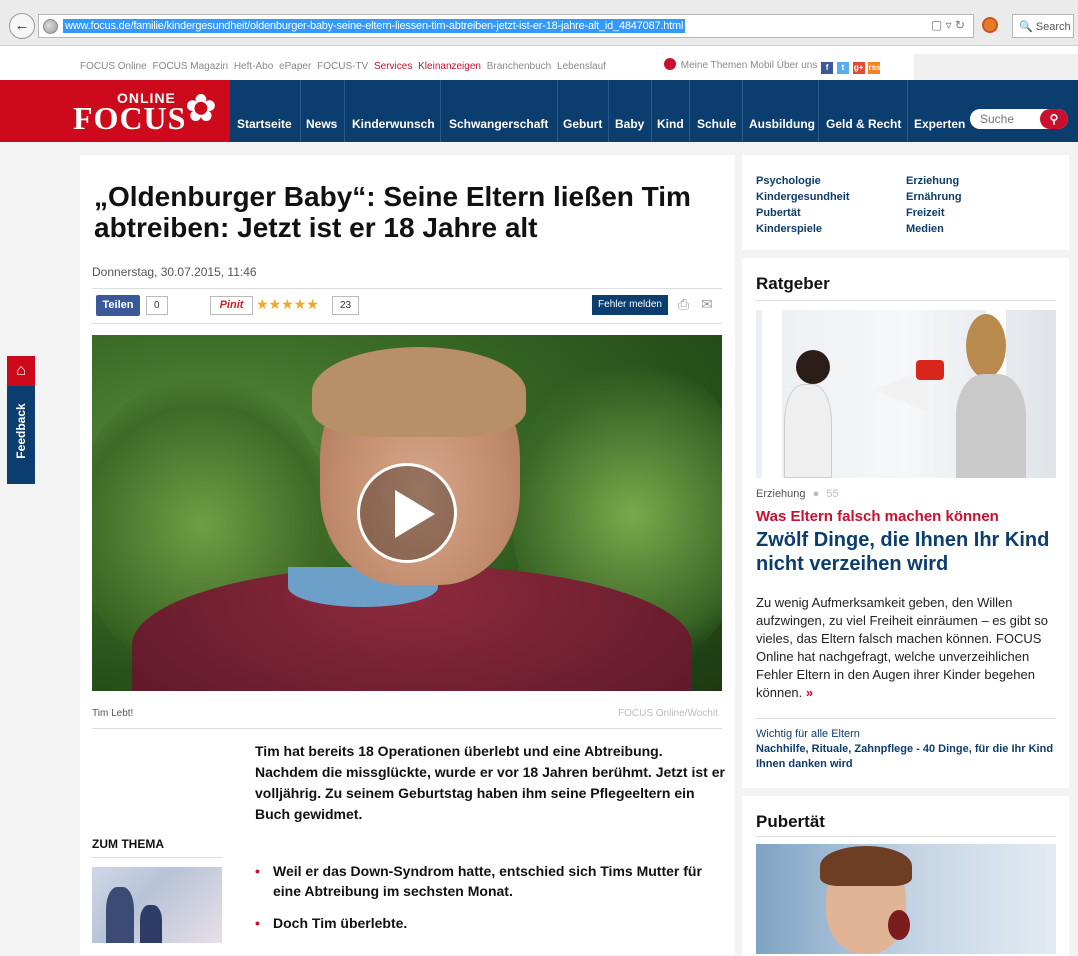 The image size is (1078, 956). Describe the element at coordinates (782, 124) in the screenshot. I see `nav-ausbildung: Ausbildung` at that location.